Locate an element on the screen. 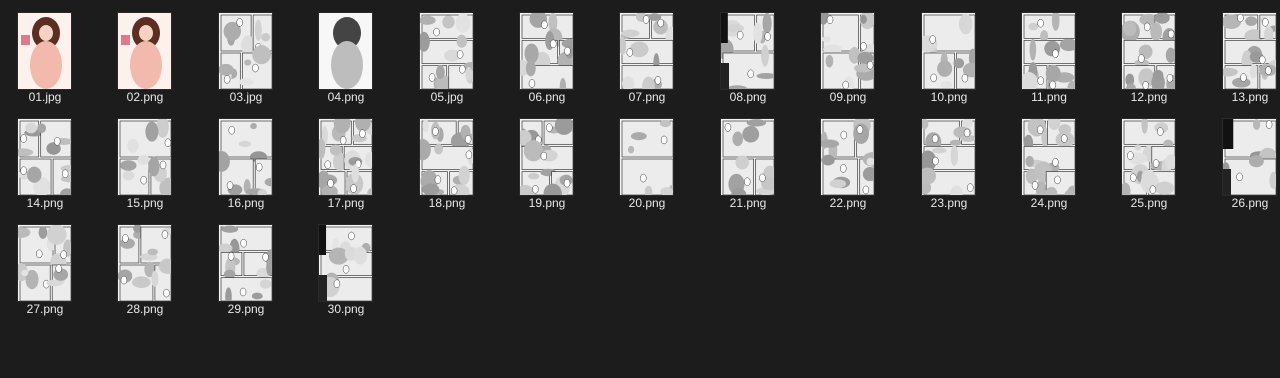 The height and width of the screenshot is (378, 1280). file-item: 14.png is located at coordinates (50, 159).